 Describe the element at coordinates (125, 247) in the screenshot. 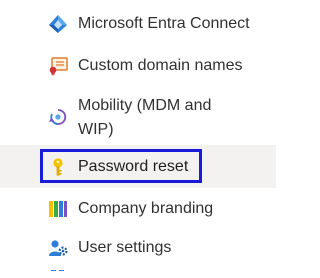

I see `sidebar-item-label: User settings` at that location.